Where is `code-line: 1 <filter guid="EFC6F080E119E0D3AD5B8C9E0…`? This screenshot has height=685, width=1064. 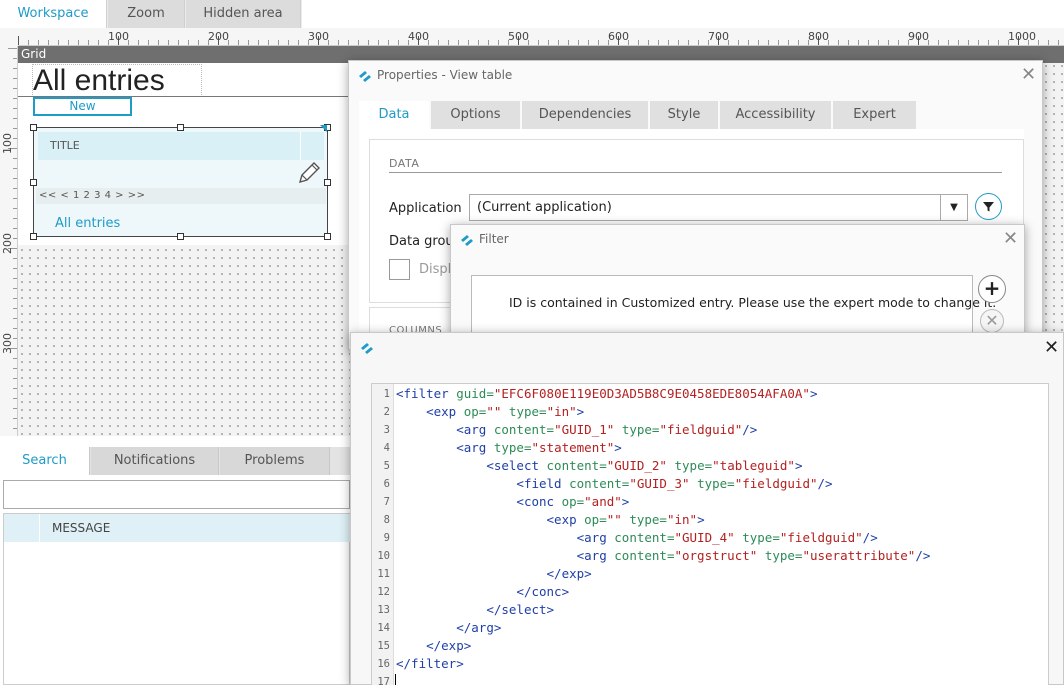 code-line: 1 <filter guid="EFC6F080E119E0D3AD5B8C9E0… is located at coordinates (710, 394).